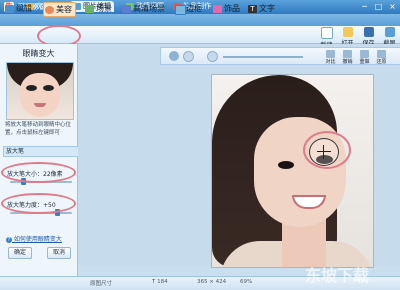 The height and width of the screenshot is (290, 400). Describe the element at coordinates (347, 54) in the screenshot. I see `undo-icon` at that location.